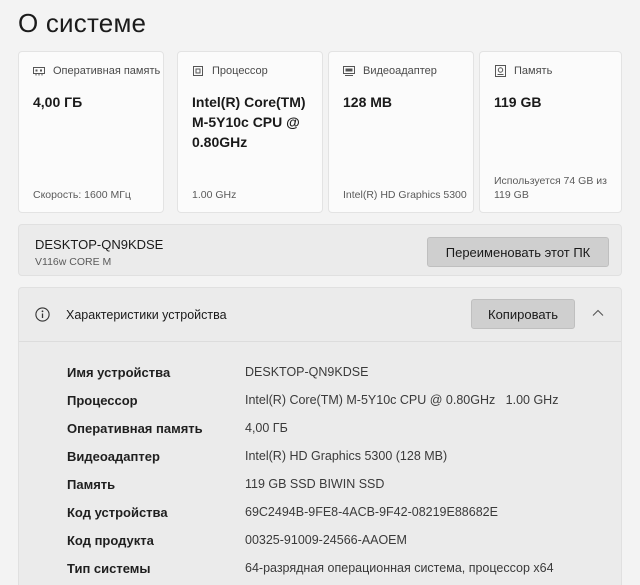  What do you see at coordinates (82, 23) in the screenshot?
I see `page-title: О системе` at bounding box center [82, 23].